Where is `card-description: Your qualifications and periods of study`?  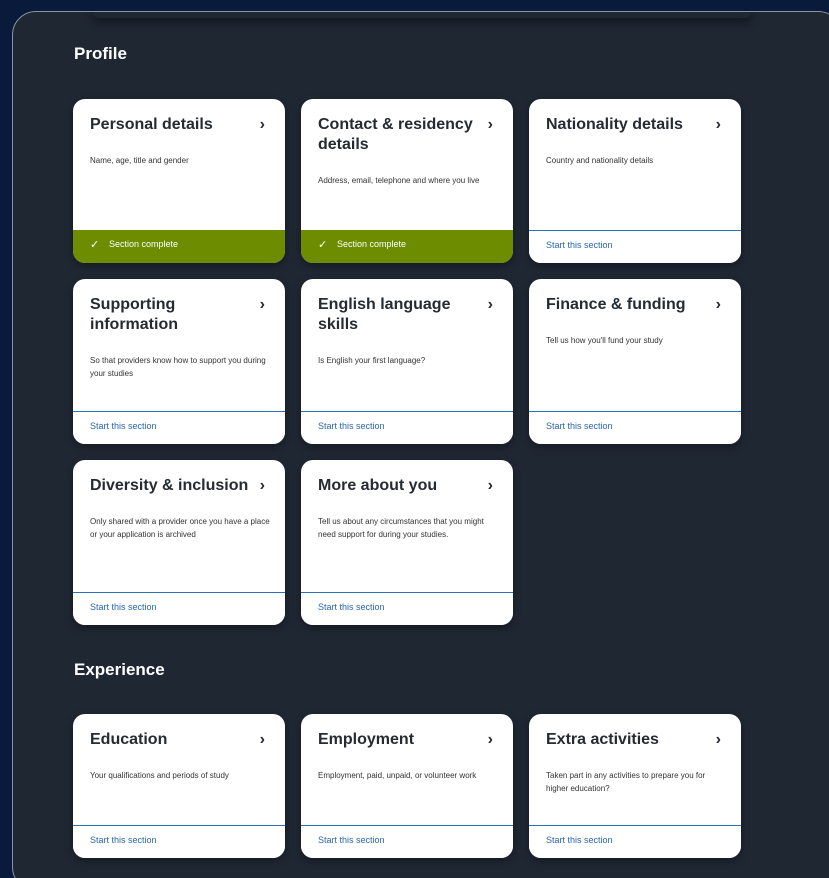
card-description: Your qualifications and periods of study is located at coordinates (159, 775).